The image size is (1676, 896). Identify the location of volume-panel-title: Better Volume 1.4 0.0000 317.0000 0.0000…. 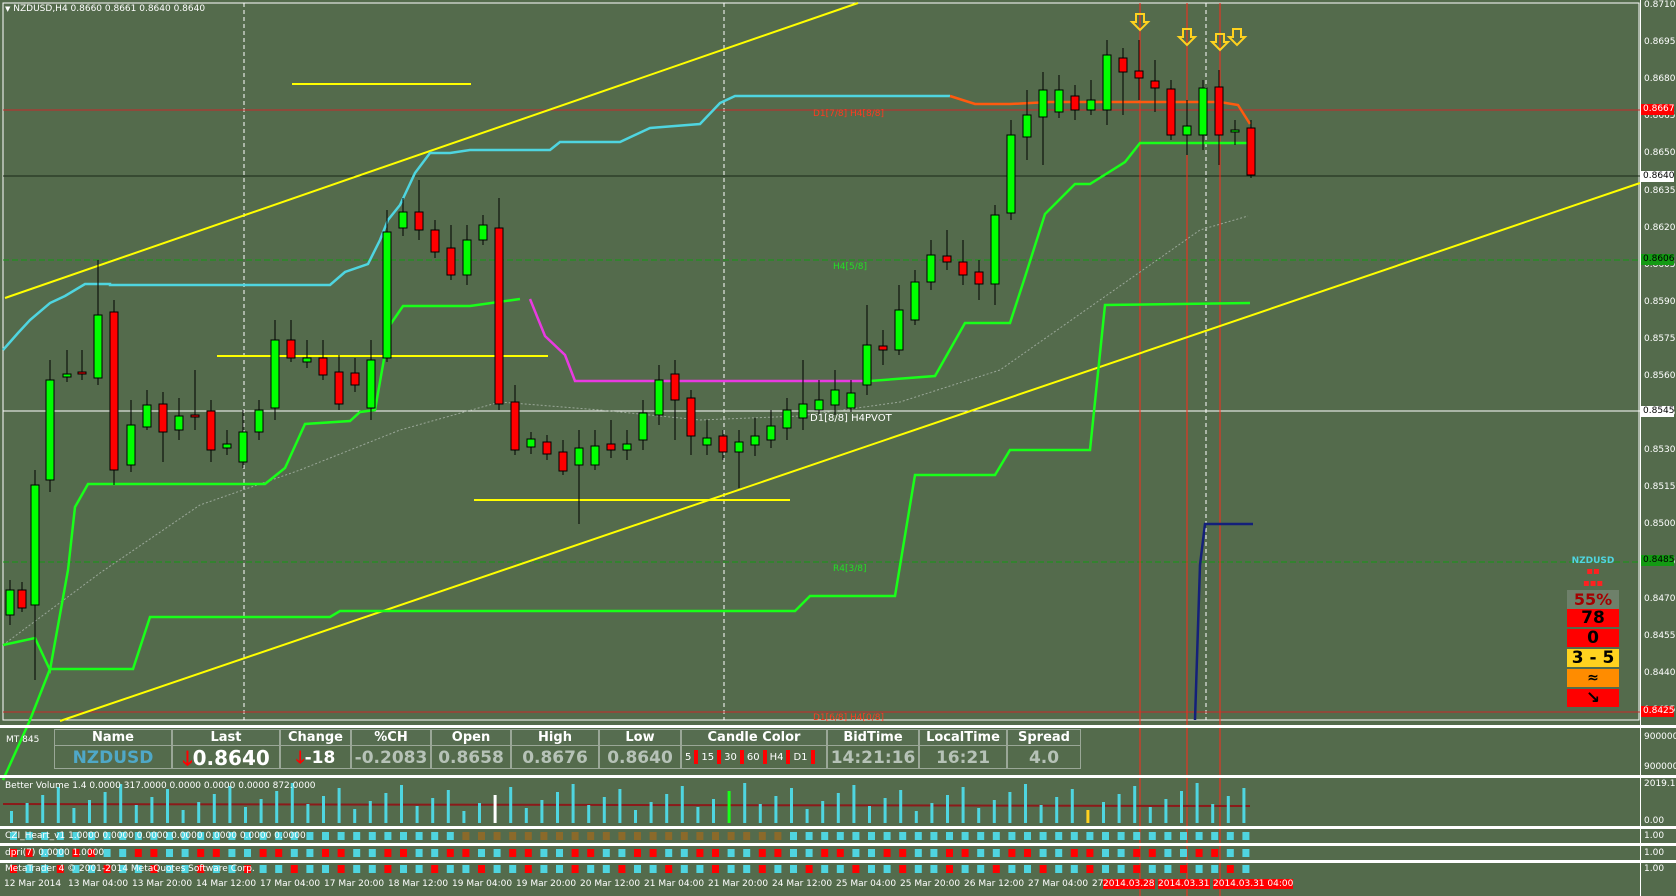
(160, 786).